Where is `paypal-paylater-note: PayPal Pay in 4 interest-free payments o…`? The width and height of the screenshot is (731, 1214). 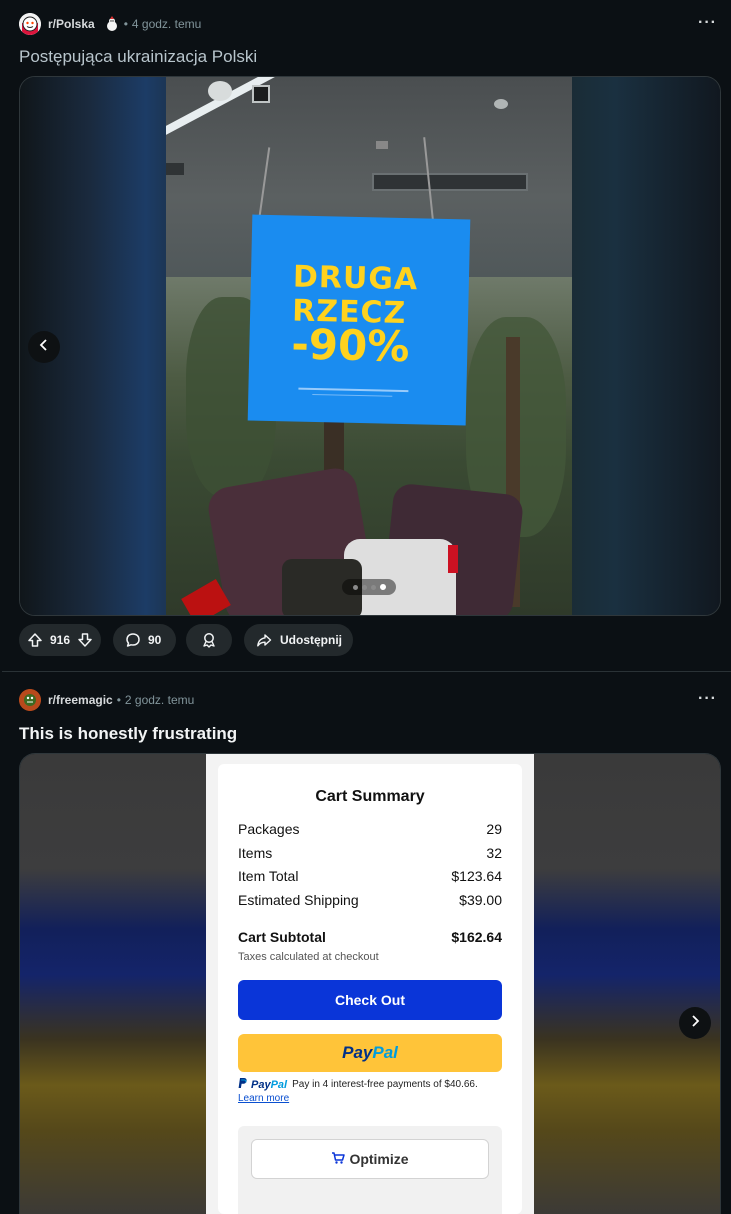 paypal-paylater-note: PayPal Pay in 4 interest-free payments o… is located at coordinates (375, 1084).